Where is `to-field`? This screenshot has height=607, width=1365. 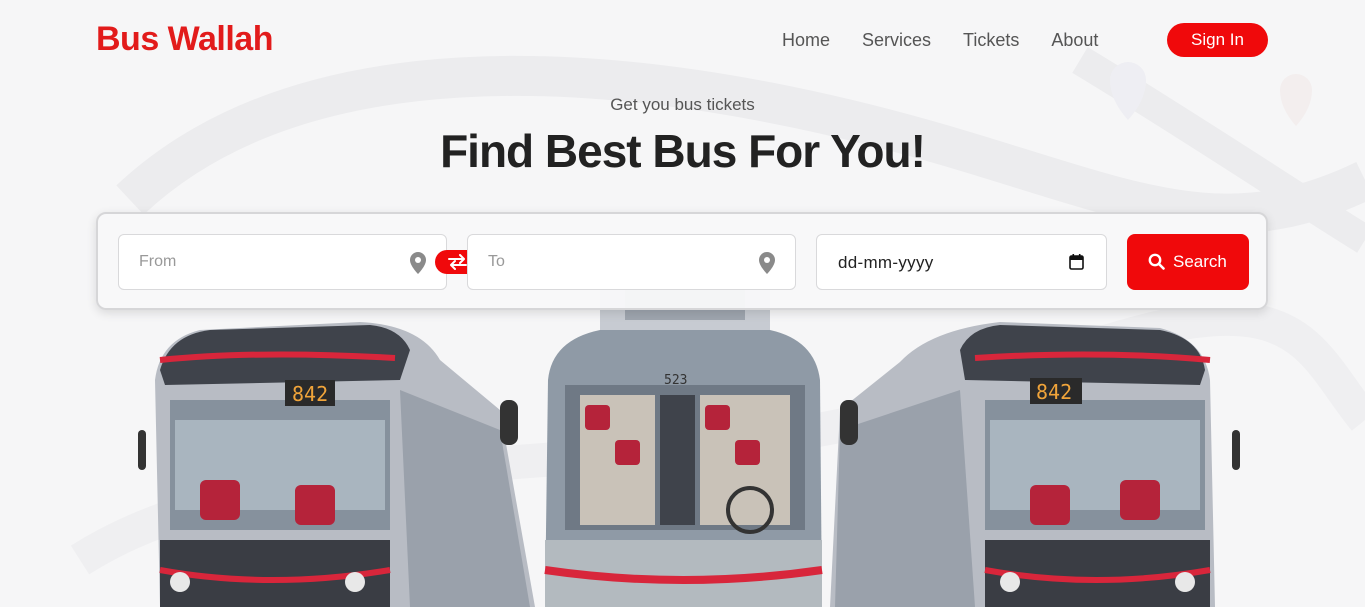
to-field is located at coordinates (631, 262).